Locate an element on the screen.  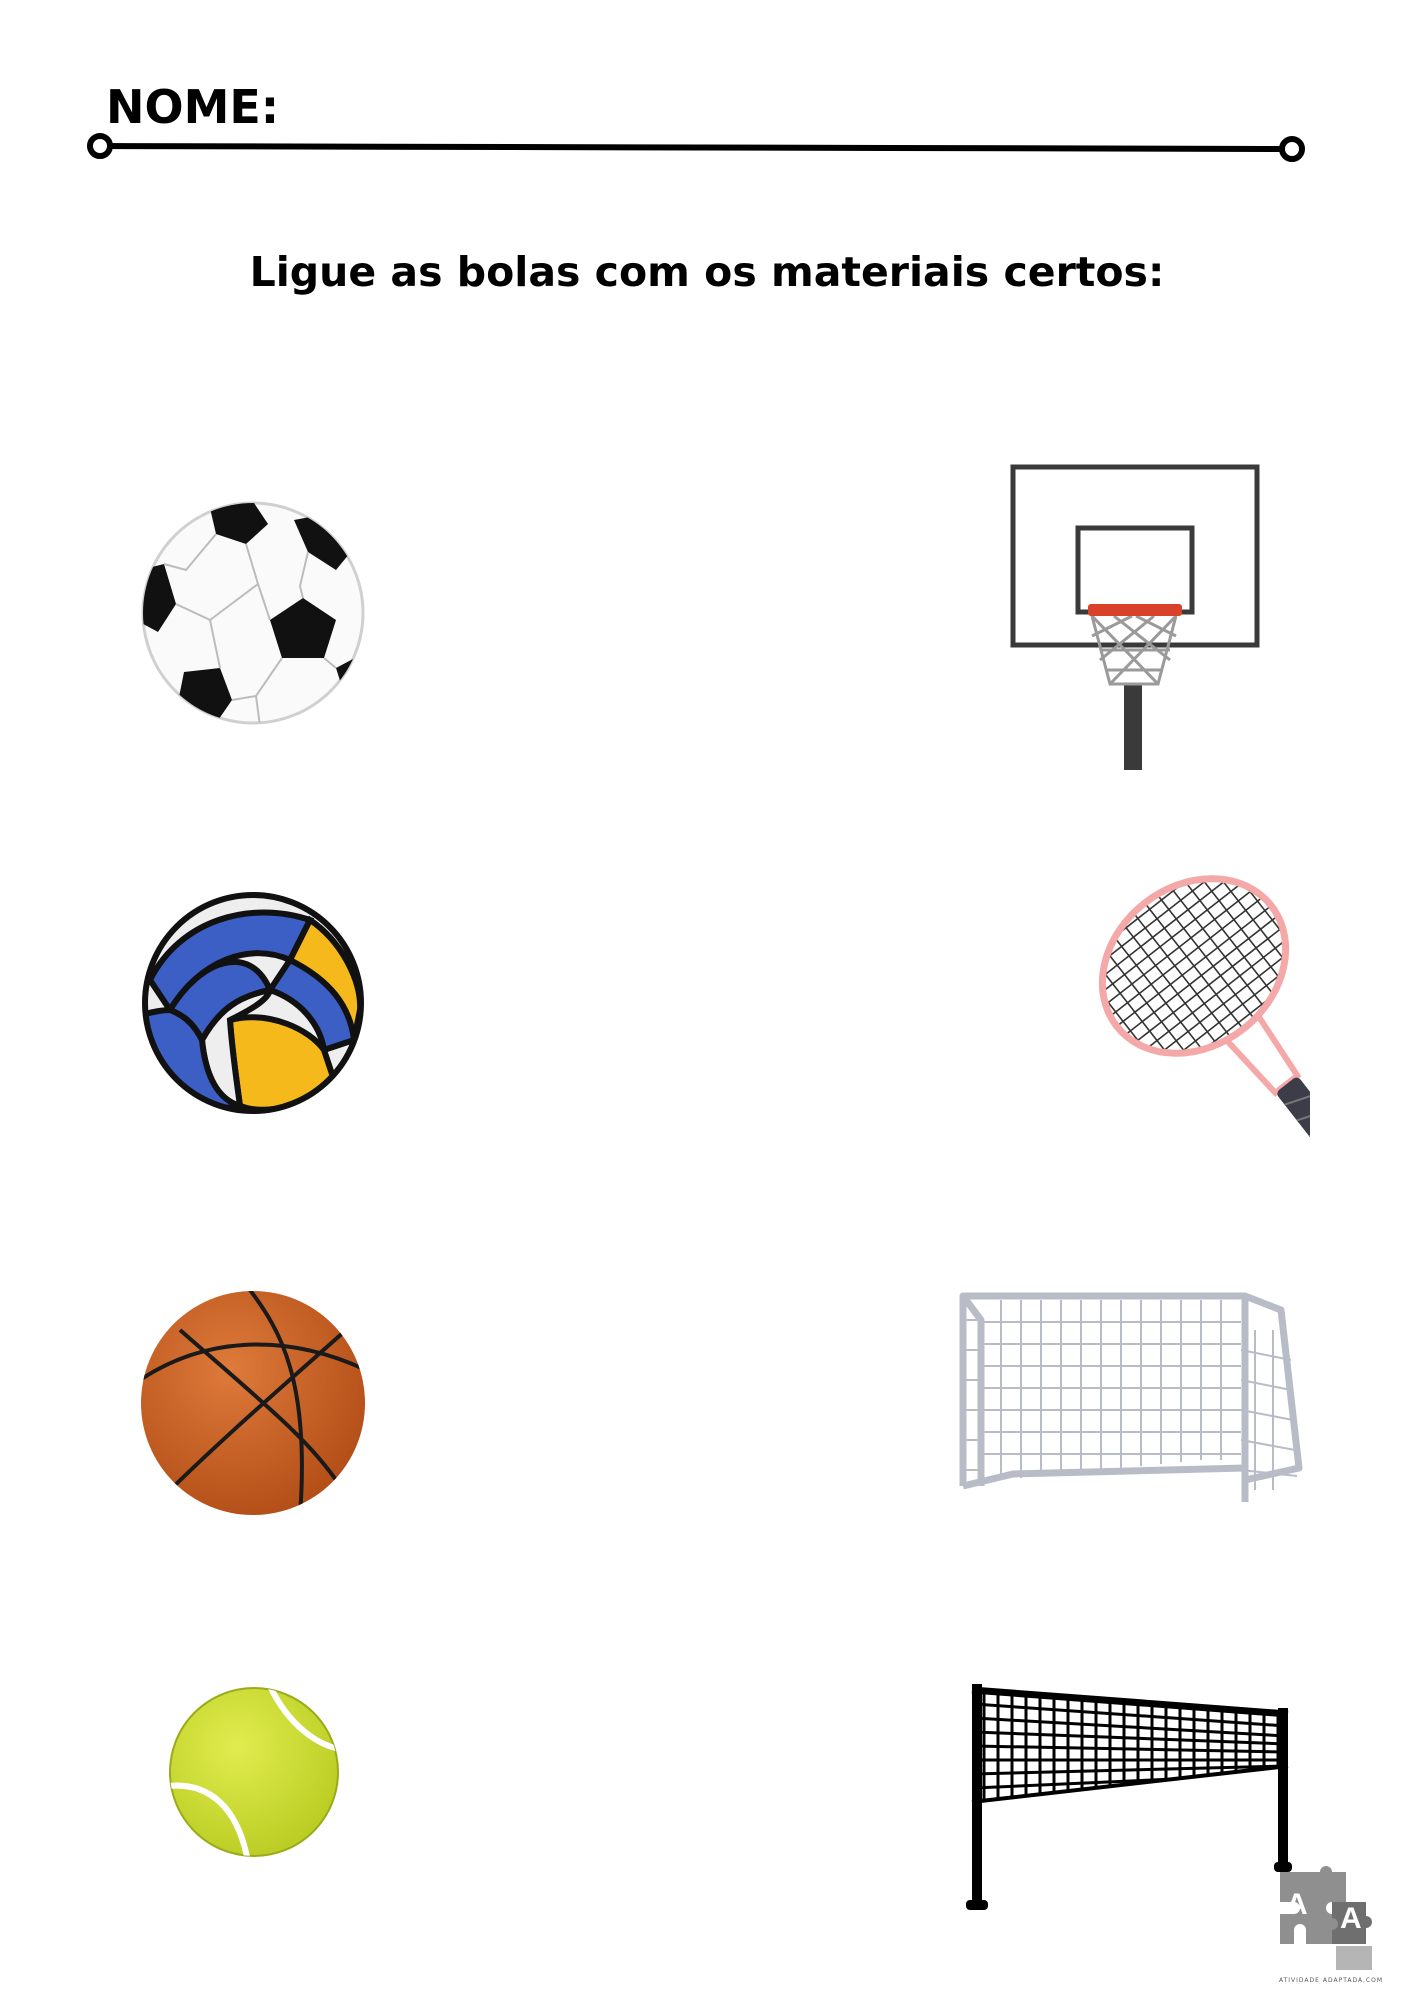
soccer-ball-icon is located at coordinates (253, 613).